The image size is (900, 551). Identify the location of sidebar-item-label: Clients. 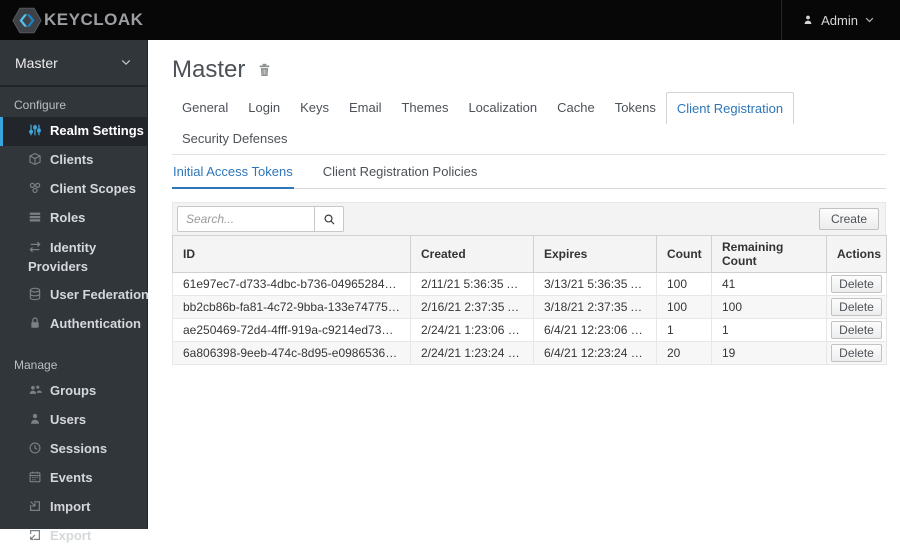
(72, 159).